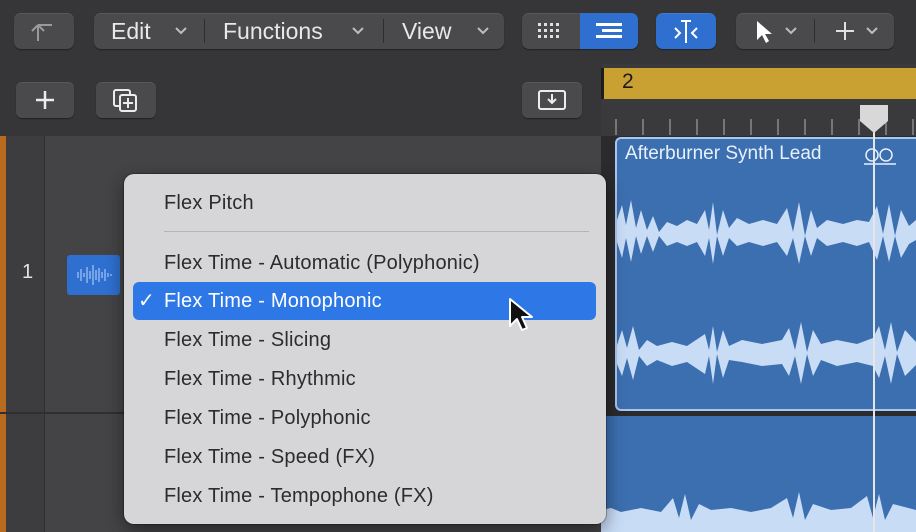 This screenshot has width=916, height=532. Describe the element at coordinates (602, 83) in the screenshot. I see `bar-marker` at that location.